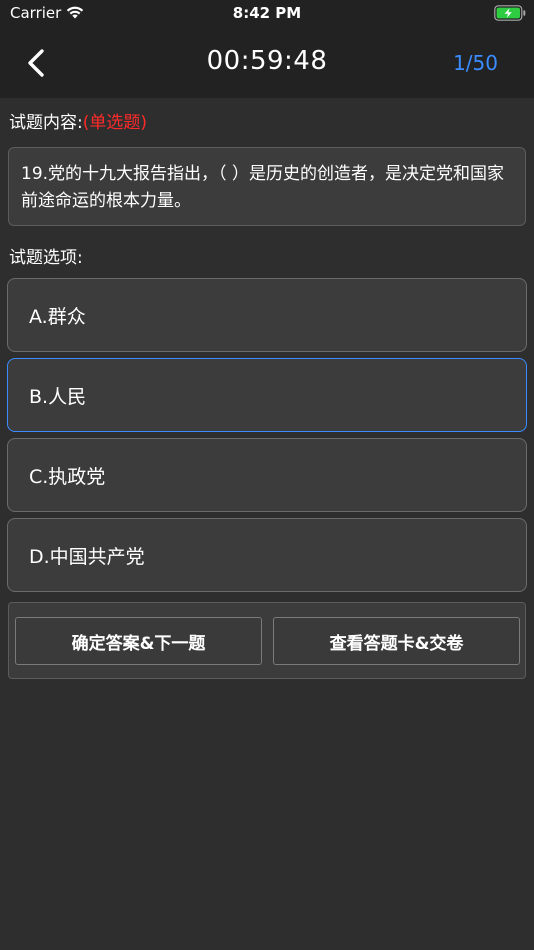  I want to click on confirm-next-button: 确定答案&下一题, so click(138, 641).